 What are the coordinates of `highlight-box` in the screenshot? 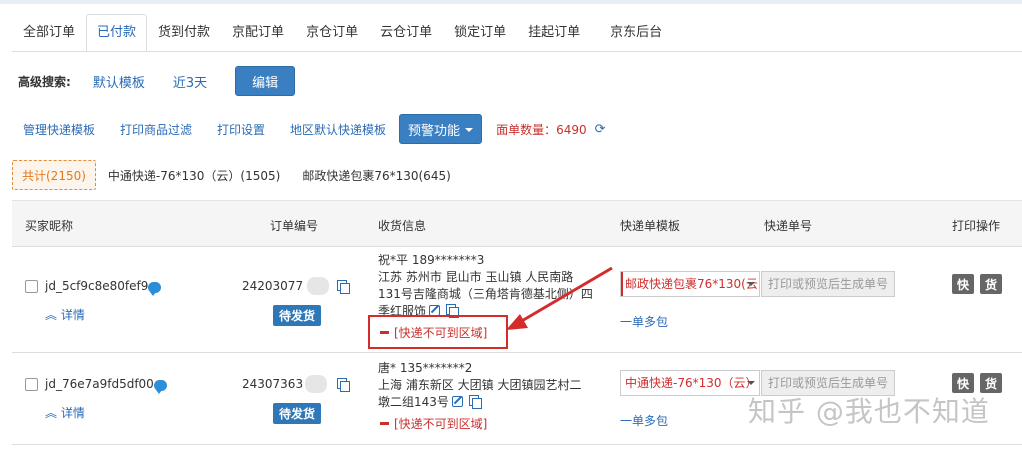 It's located at (438, 332).